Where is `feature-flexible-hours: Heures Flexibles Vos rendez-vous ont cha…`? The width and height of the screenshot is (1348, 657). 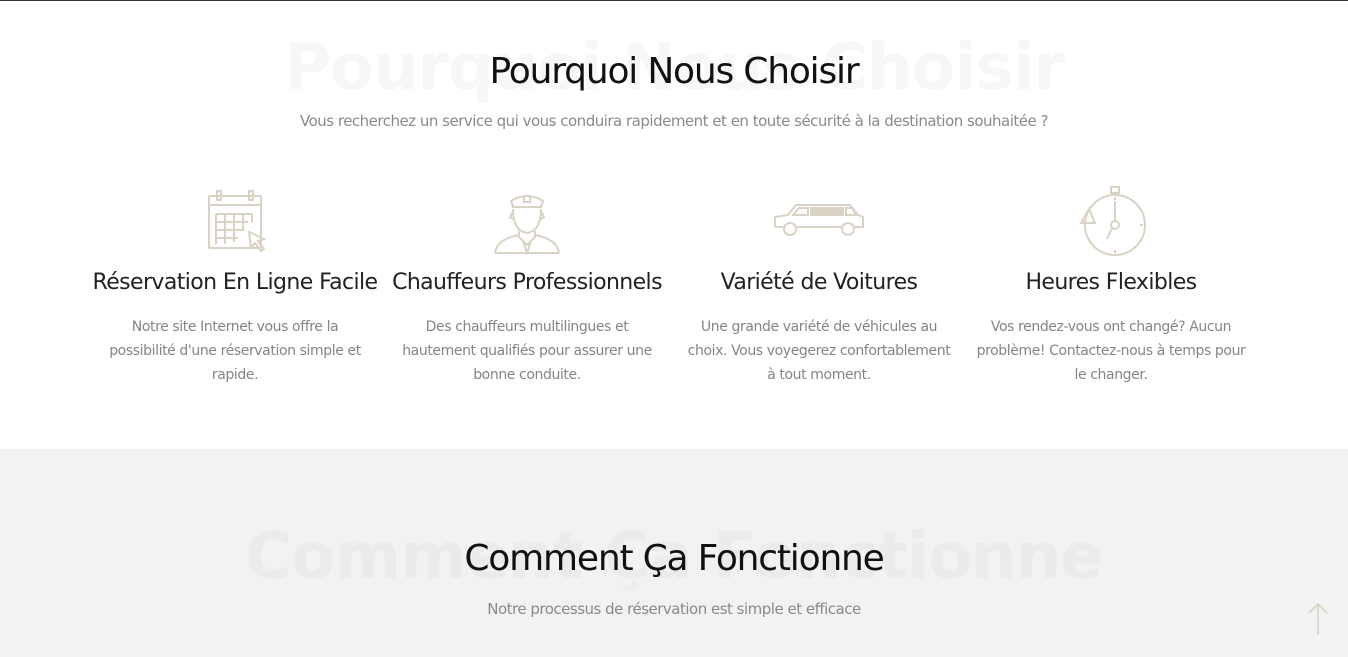 feature-flexible-hours: Heures Flexibles Vos rendez-vous ont cha… is located at coordinates (1111, 287).